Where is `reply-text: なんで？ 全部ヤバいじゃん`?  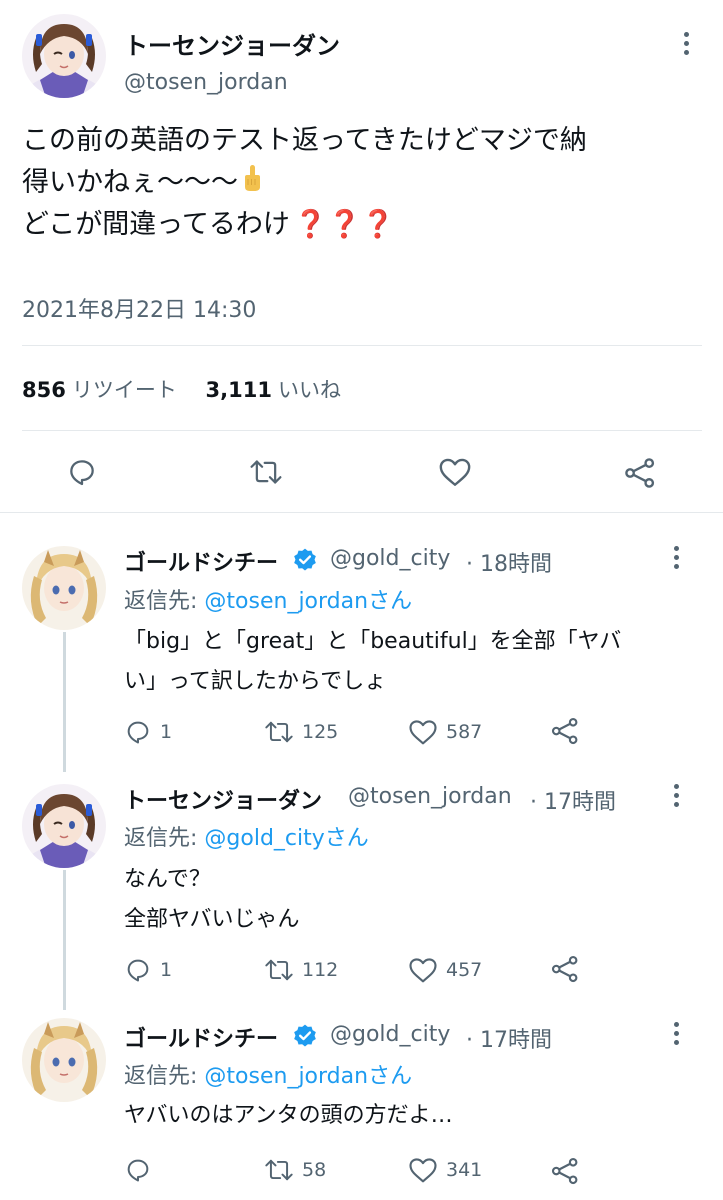 reply-text: なんで？ 全部ヤバいじゃん is located at coordinates (212, 900).